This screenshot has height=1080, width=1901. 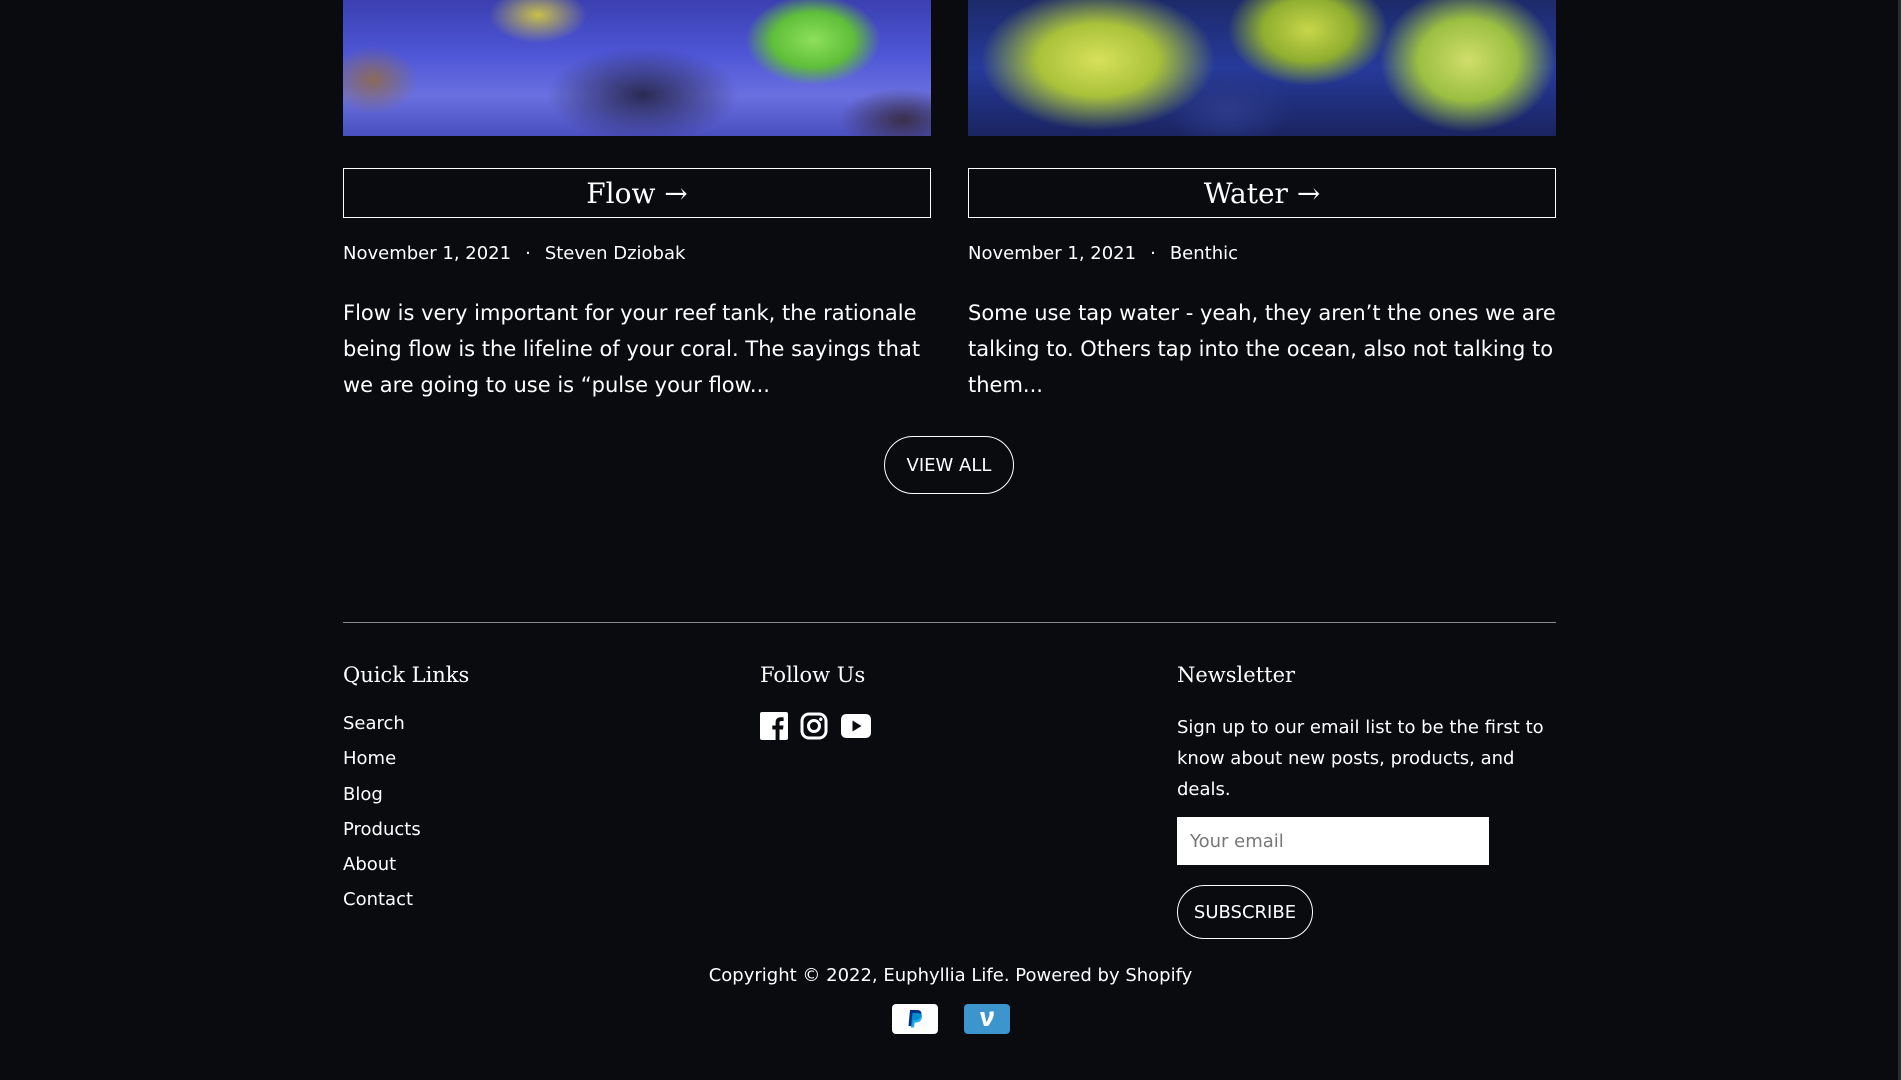 I want to click on venmo-icon, so click(x=986, y=1019).